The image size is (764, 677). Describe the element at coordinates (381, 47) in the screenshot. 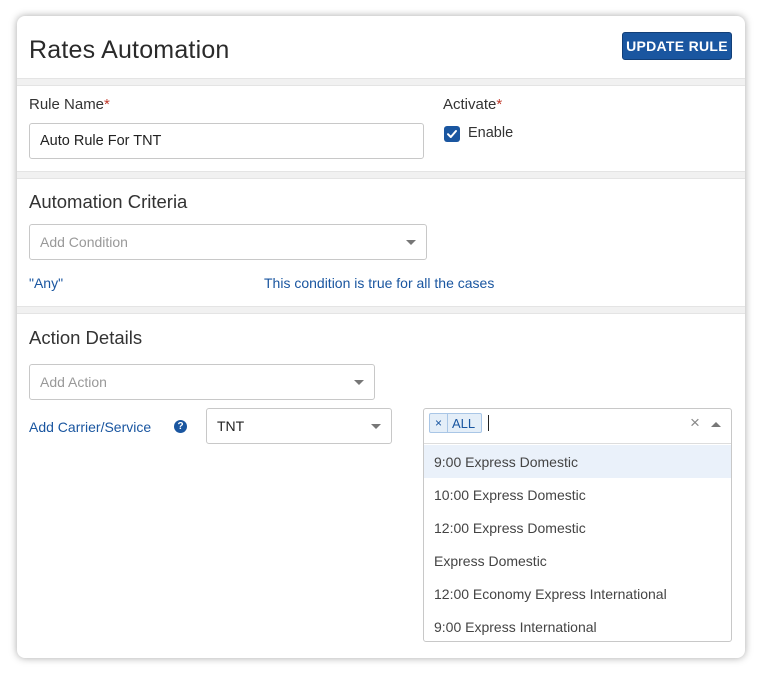

I see `page-header: Rates Automation UPDATE RULE` at that location.